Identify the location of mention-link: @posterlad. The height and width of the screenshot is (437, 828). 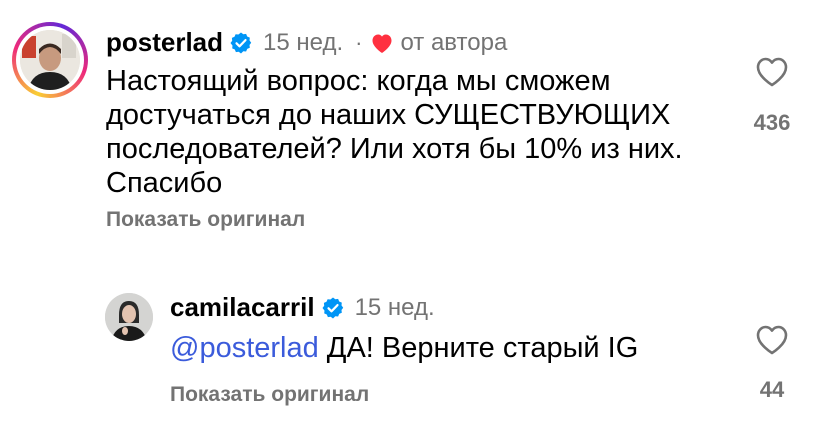
(244, 348).